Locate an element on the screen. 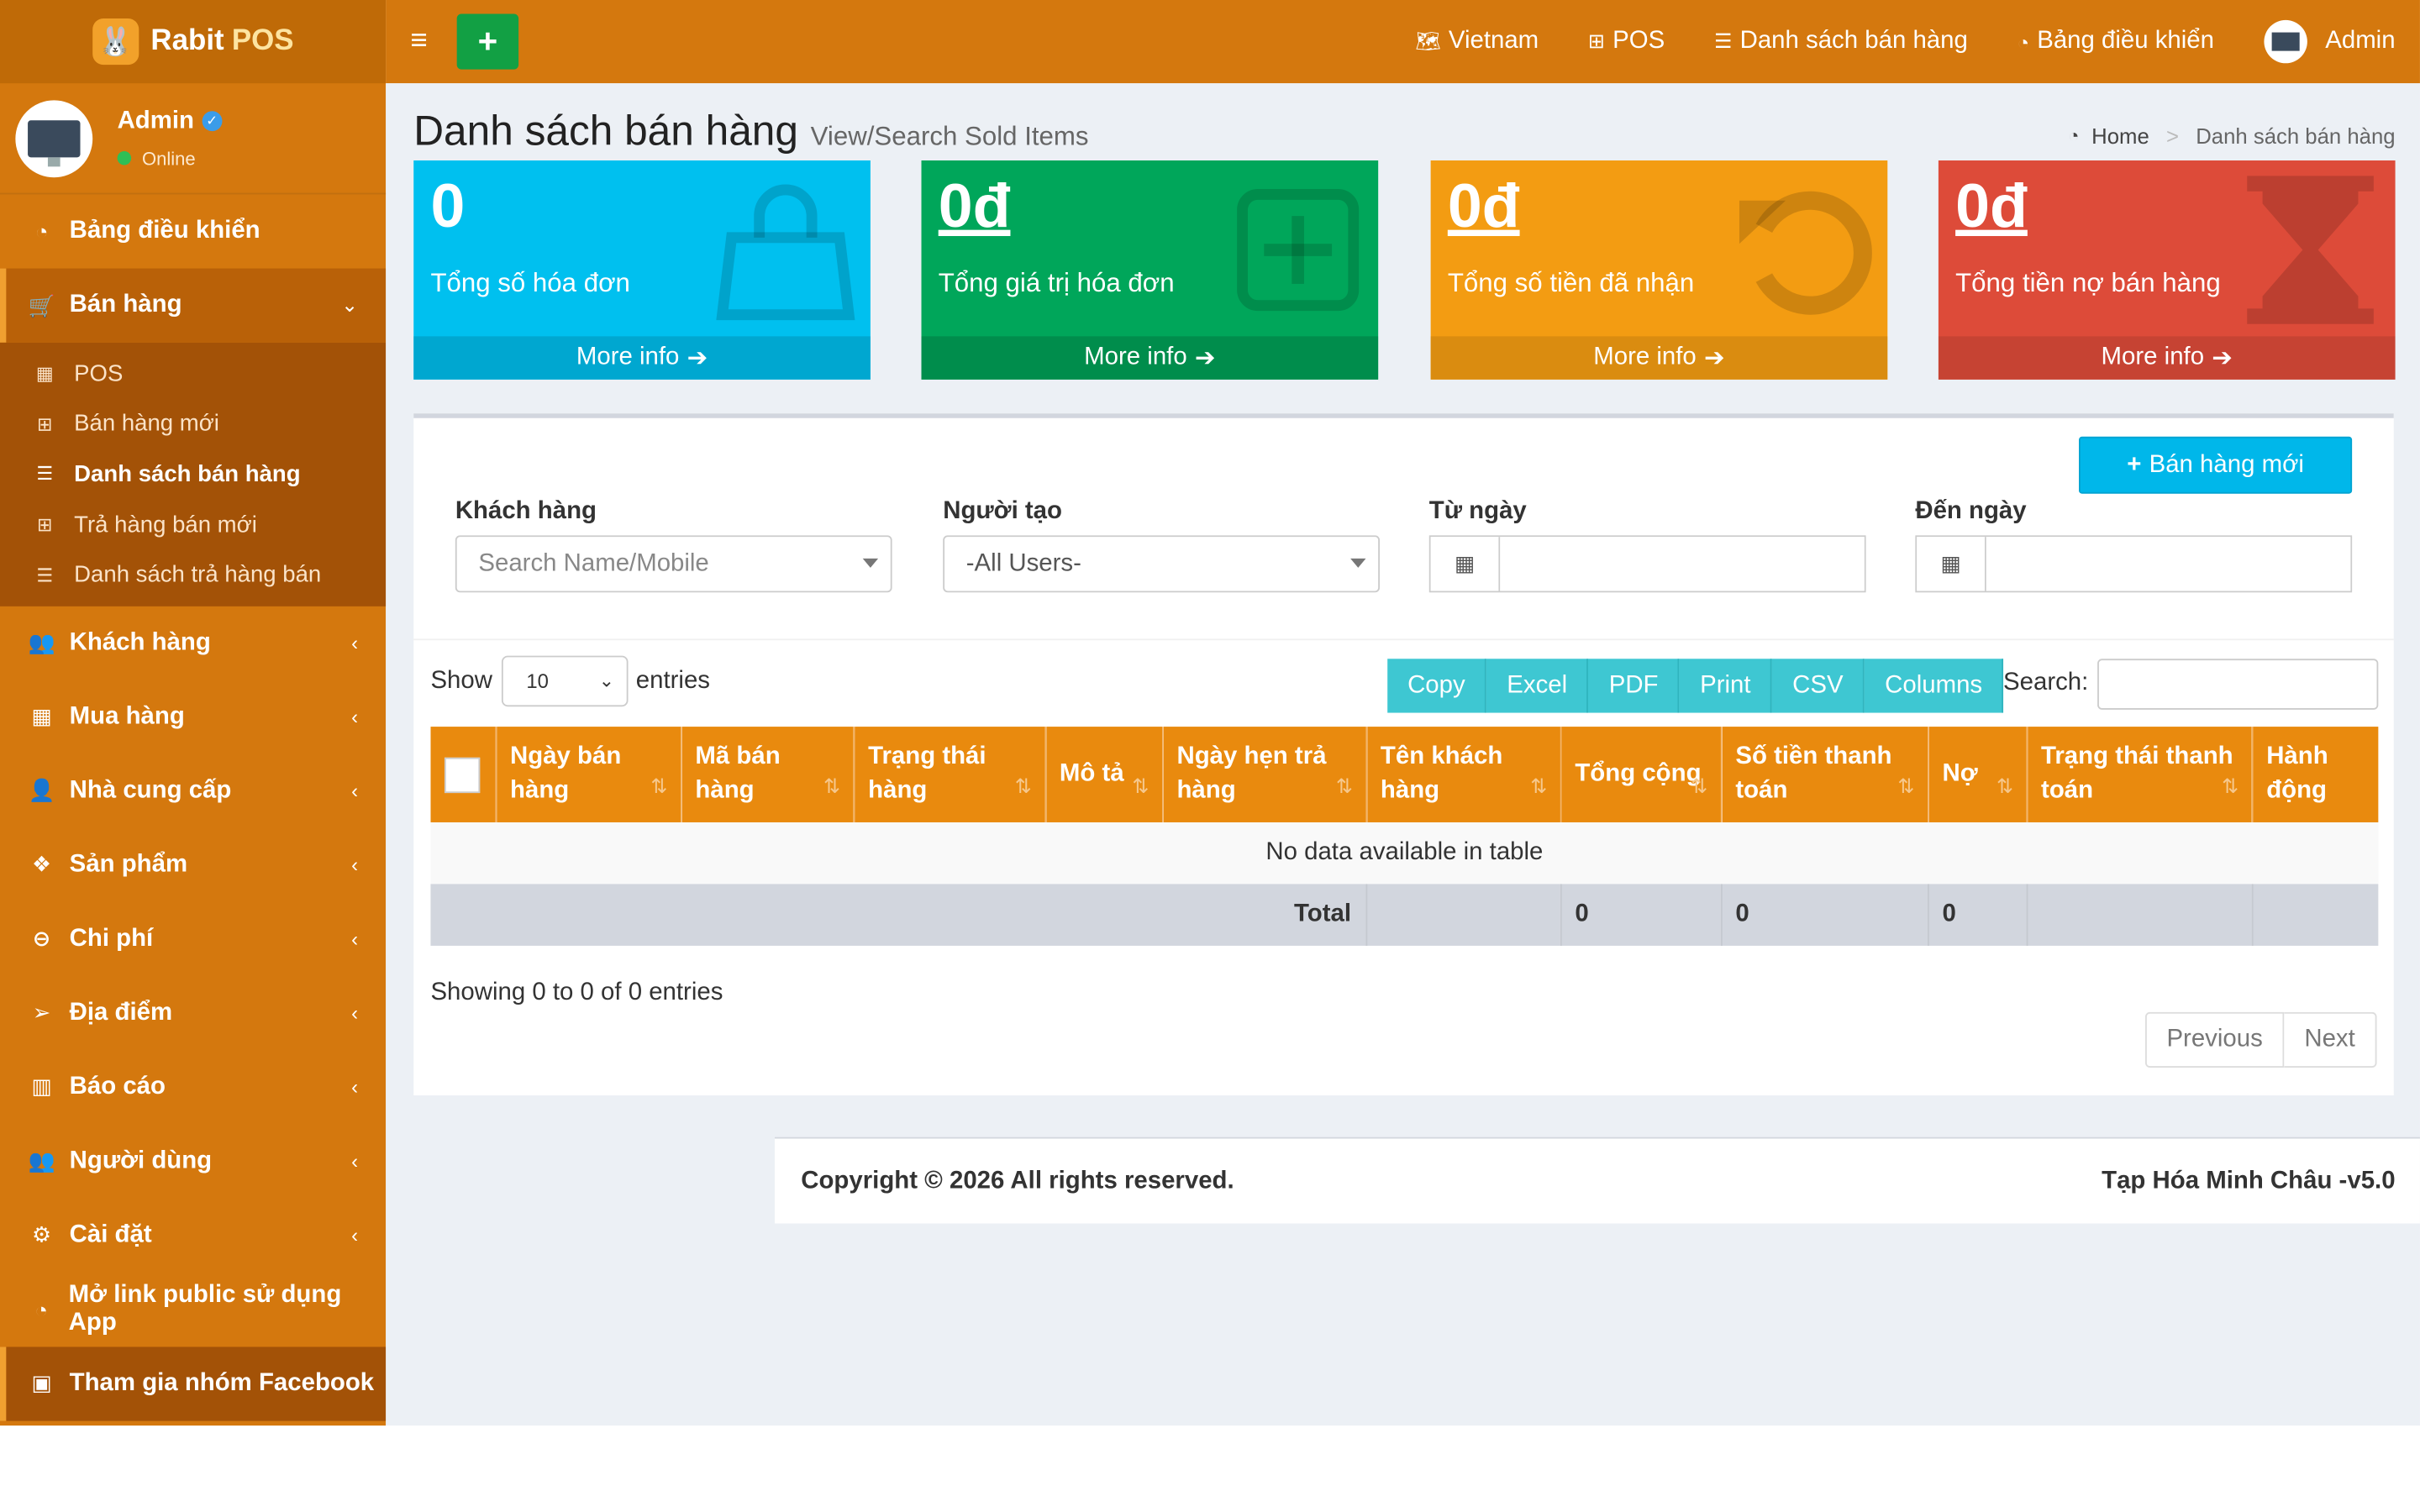 The width and height of the screenshot is (2420, 1512). column-header: Tên khách hàng ⇅ is located at coordinates (1463, 774).